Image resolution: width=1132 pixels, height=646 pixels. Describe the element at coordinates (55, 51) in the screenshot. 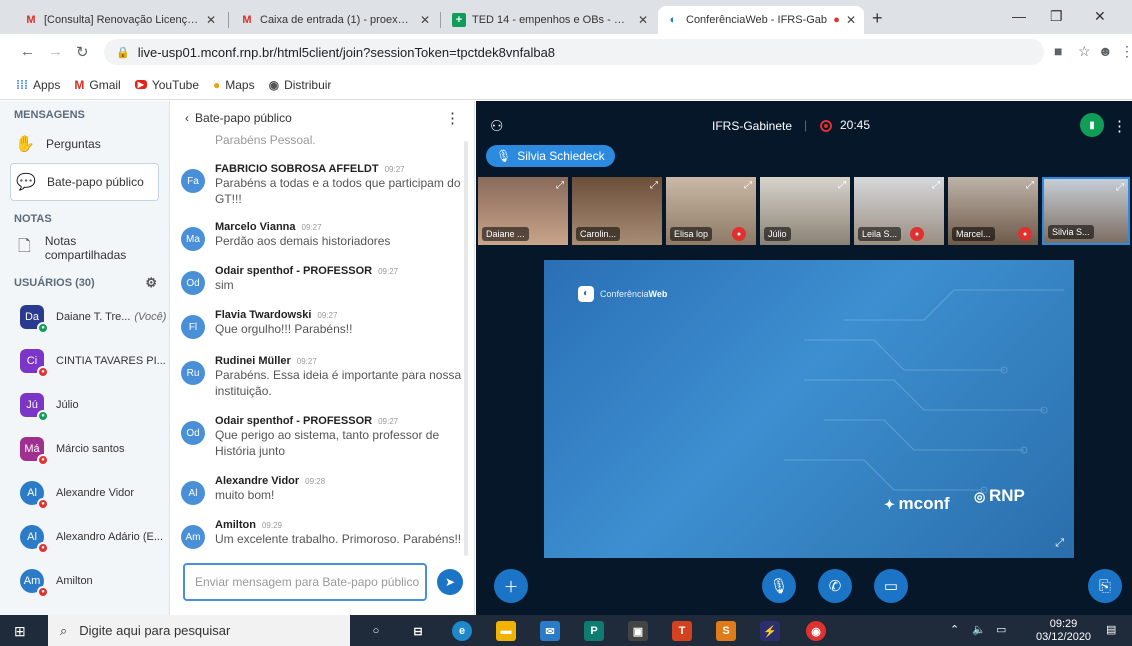

I see `forward-arrow-icon: →` at that location.